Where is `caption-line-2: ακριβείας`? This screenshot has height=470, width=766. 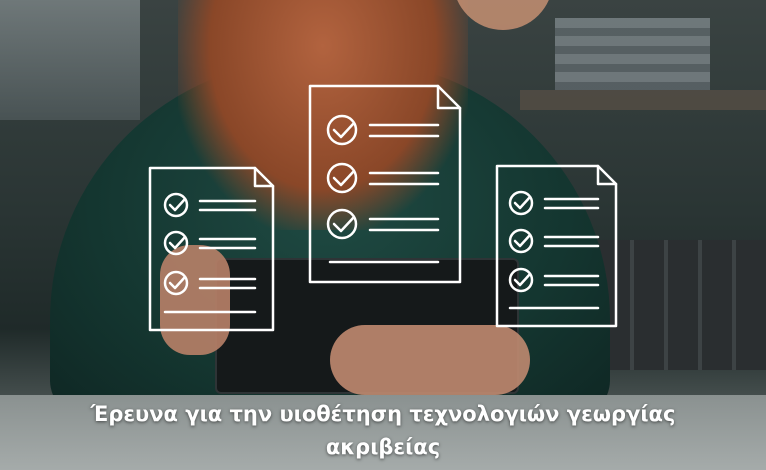 caption-line-2: ακριβείας is located at coordinates (383, 447).